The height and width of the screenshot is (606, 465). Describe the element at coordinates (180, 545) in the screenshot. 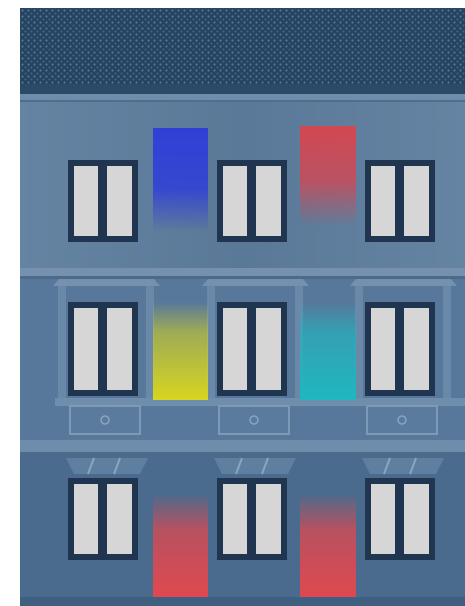

I see `red-light-strip-lower-left` at that location.